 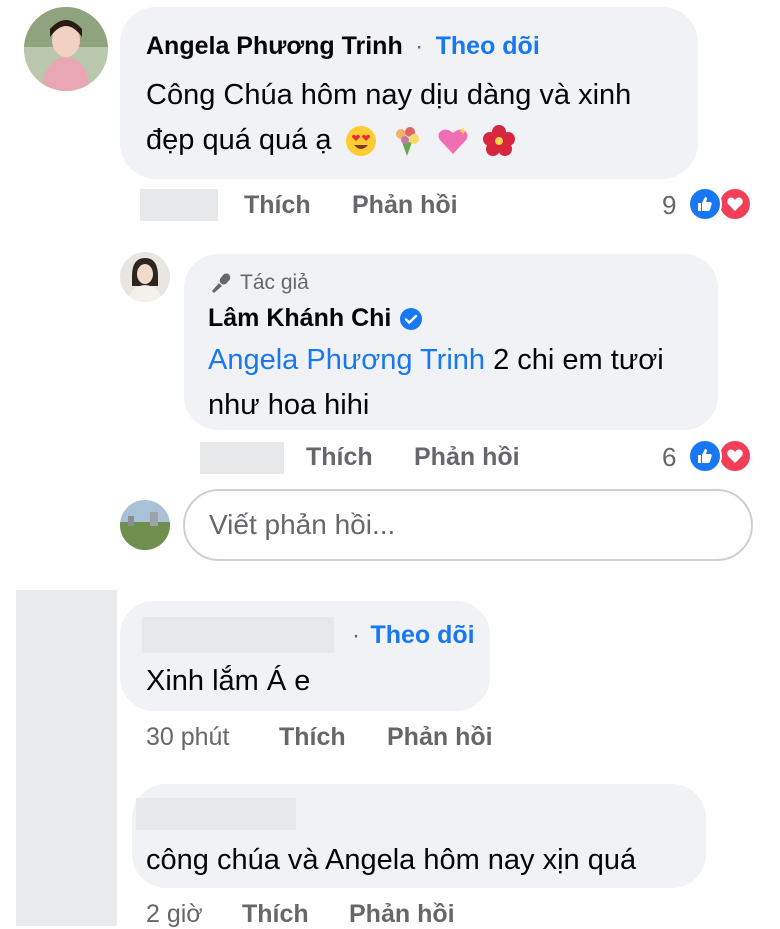 What do you see at coordinates (346, 360) in the screenshot?
I see `mention-link: Angela Phương Trinh` at bounding box center [346, 360].